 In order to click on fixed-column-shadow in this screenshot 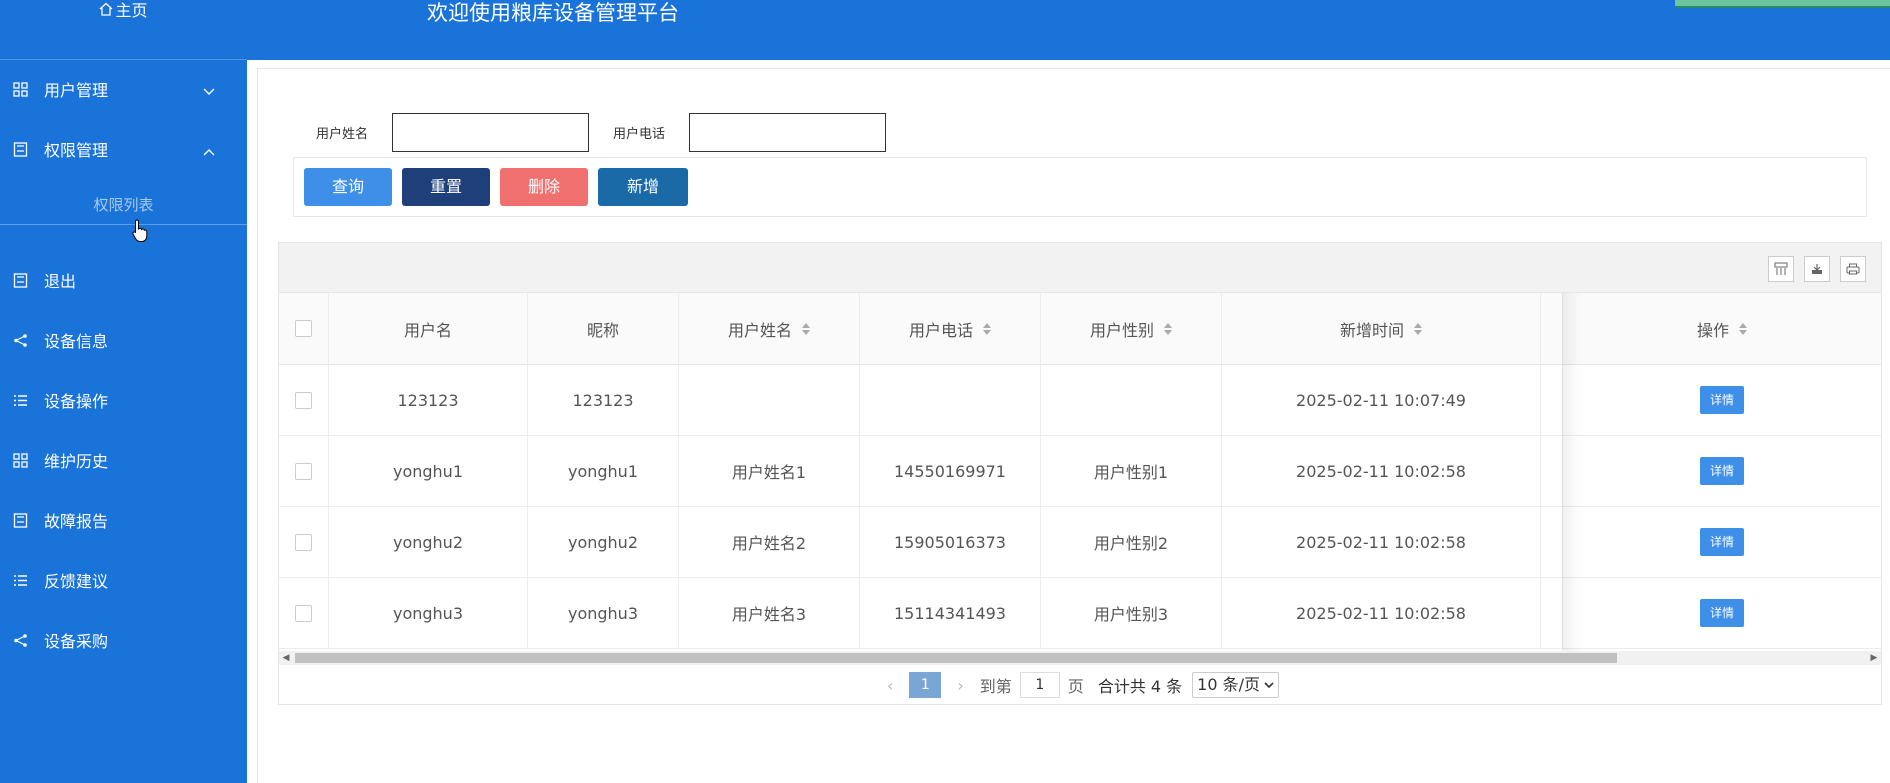, I will do `click(1572, 476)`.